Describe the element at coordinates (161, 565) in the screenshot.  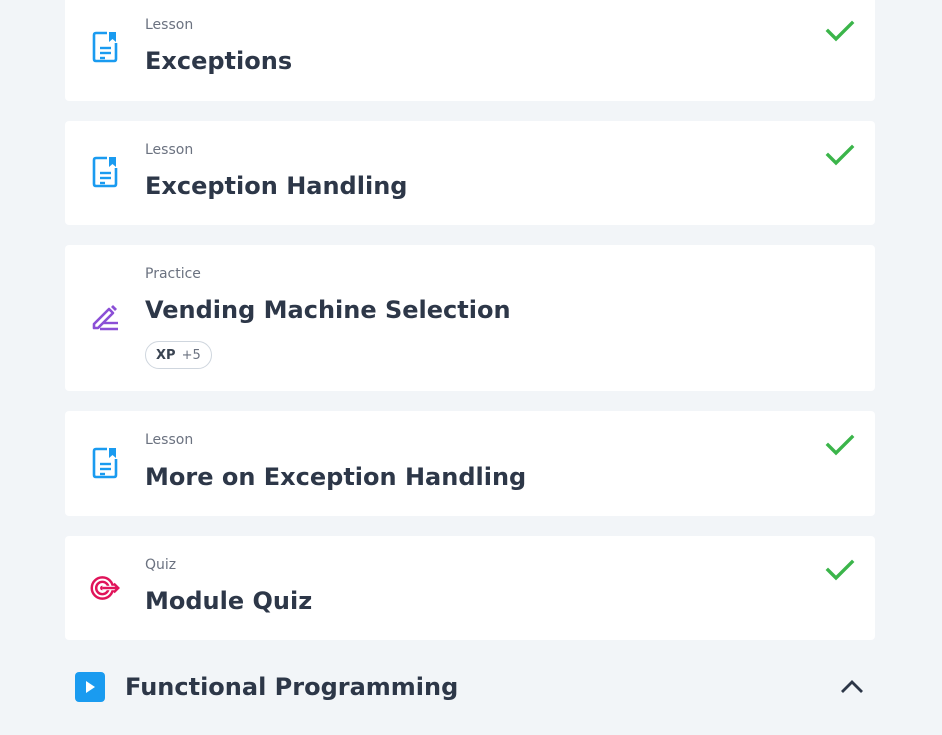
I see `item-type-label: Quiz` at that location.